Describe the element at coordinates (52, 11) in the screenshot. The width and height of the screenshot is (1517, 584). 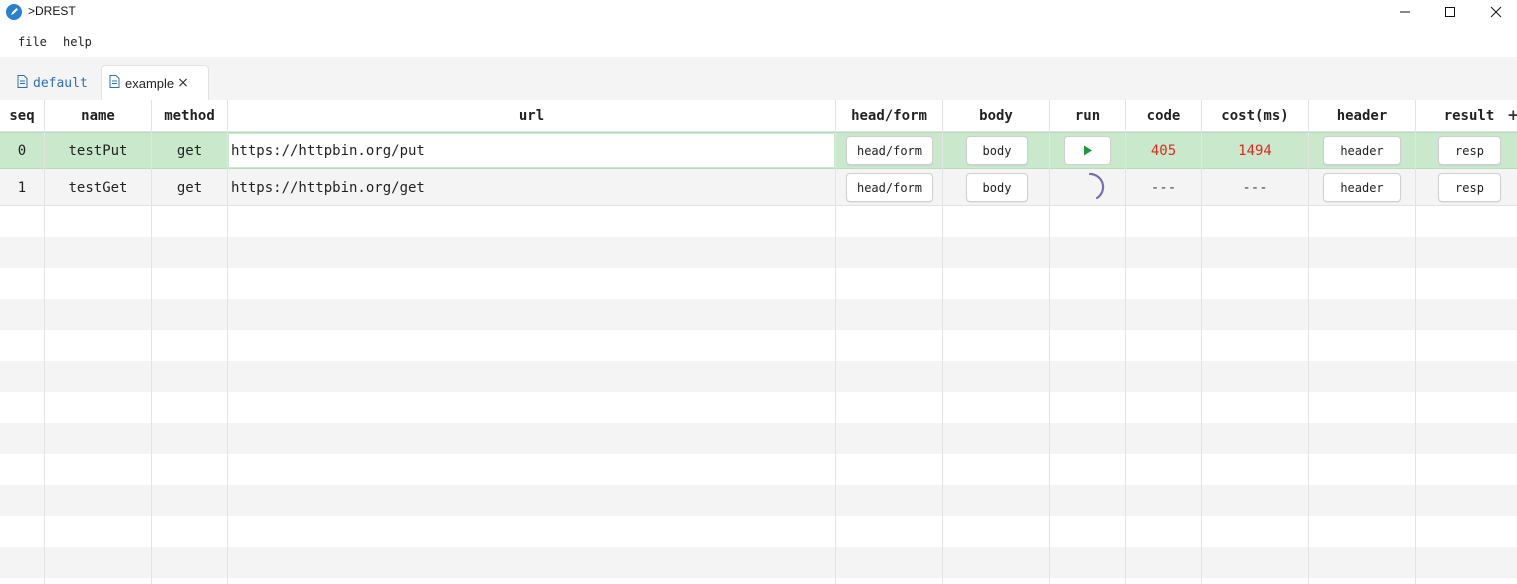
I see `window-title: >DREST` at that location.